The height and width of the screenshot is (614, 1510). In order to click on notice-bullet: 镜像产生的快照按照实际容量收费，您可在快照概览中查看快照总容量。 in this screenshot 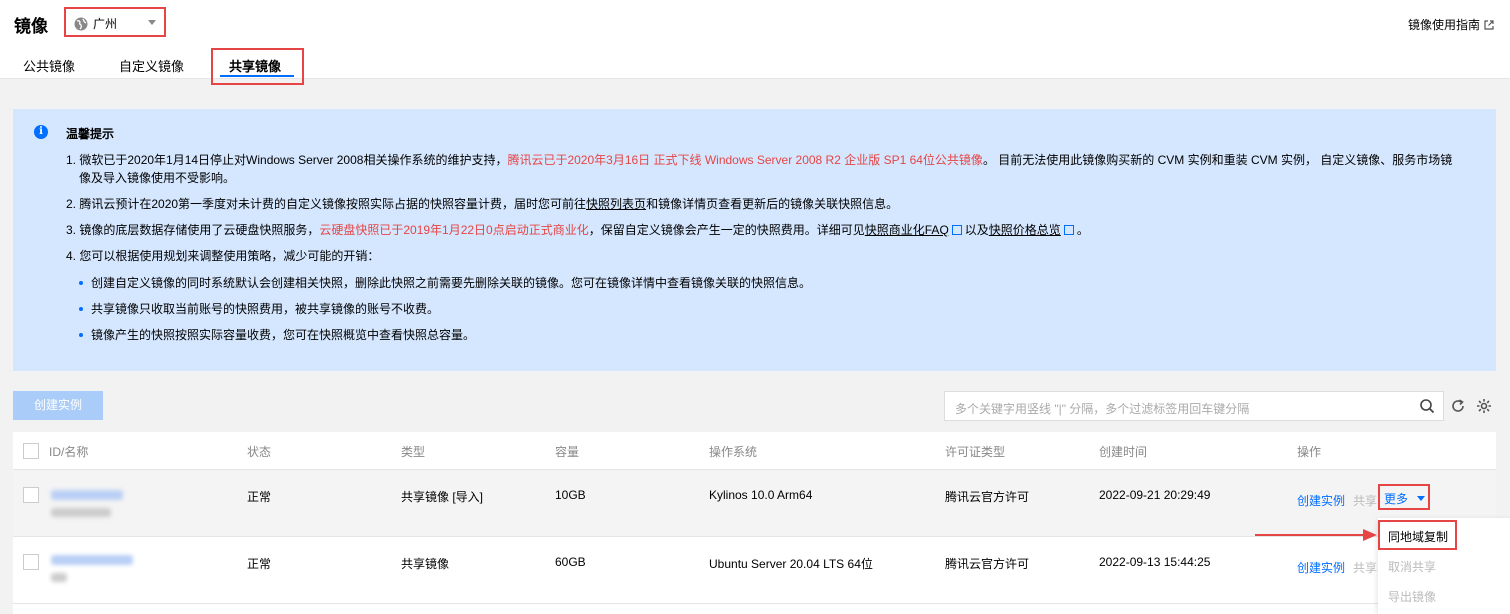, I will do `click(283, 335)`.